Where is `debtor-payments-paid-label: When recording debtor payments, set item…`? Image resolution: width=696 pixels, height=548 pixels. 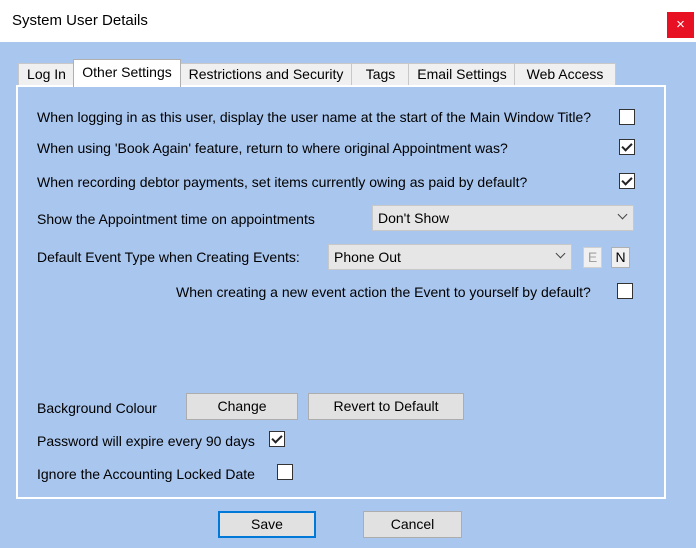
debtor-payments-paid-label: When recording debtor payments, set item… is located at coordinates (282, 182).